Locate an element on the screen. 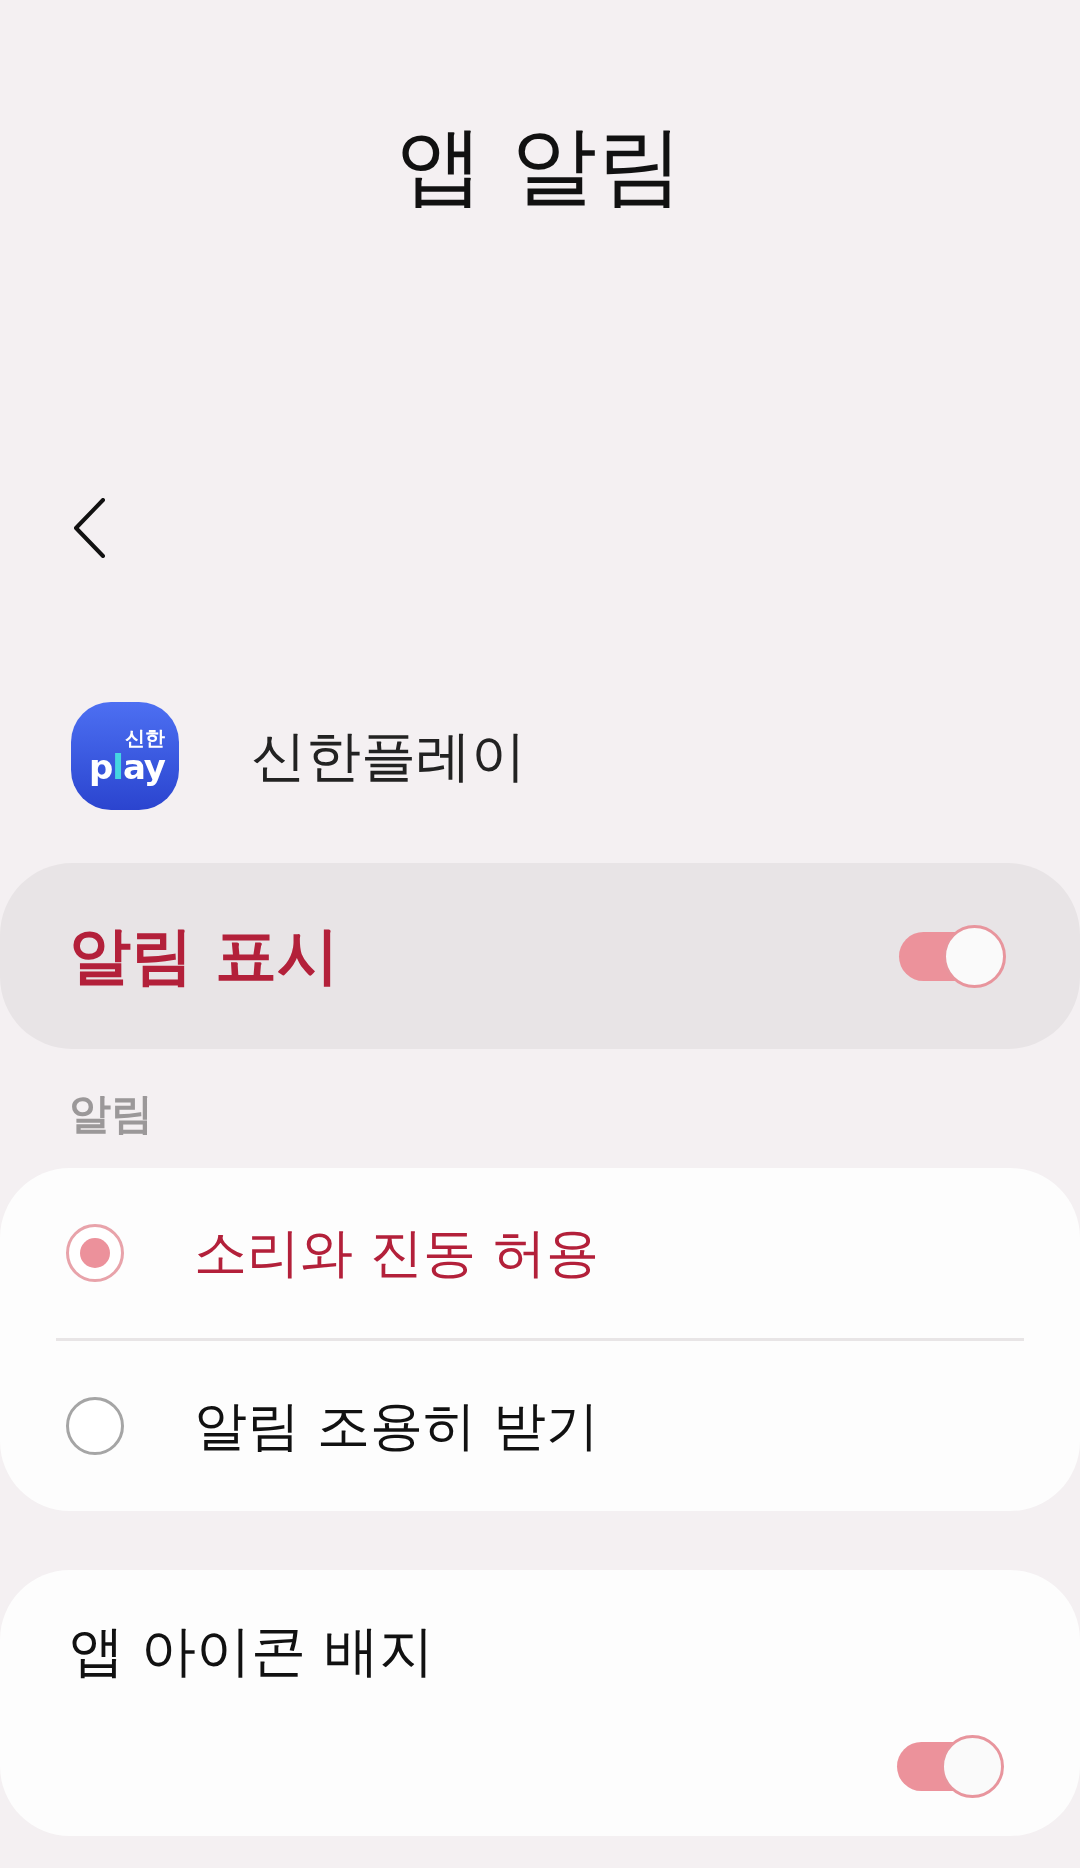 This screenshot has height=1868, width=1080. app-name: 신한플레이 is located at coordinates (388, 756).